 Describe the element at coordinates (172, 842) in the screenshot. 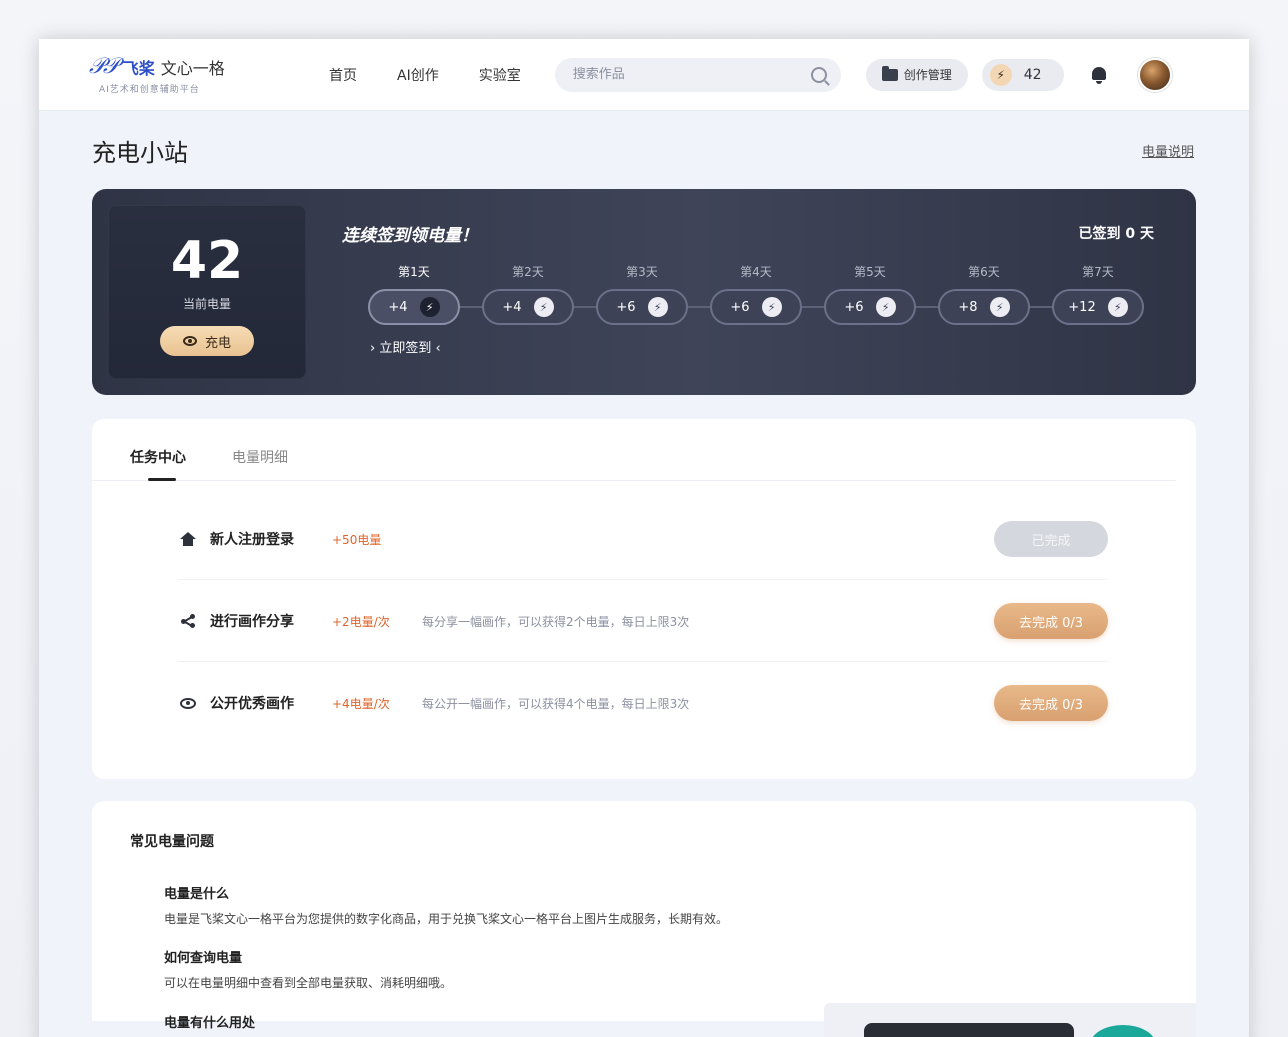

I see `faq-title: 常见电量问题` at that location.